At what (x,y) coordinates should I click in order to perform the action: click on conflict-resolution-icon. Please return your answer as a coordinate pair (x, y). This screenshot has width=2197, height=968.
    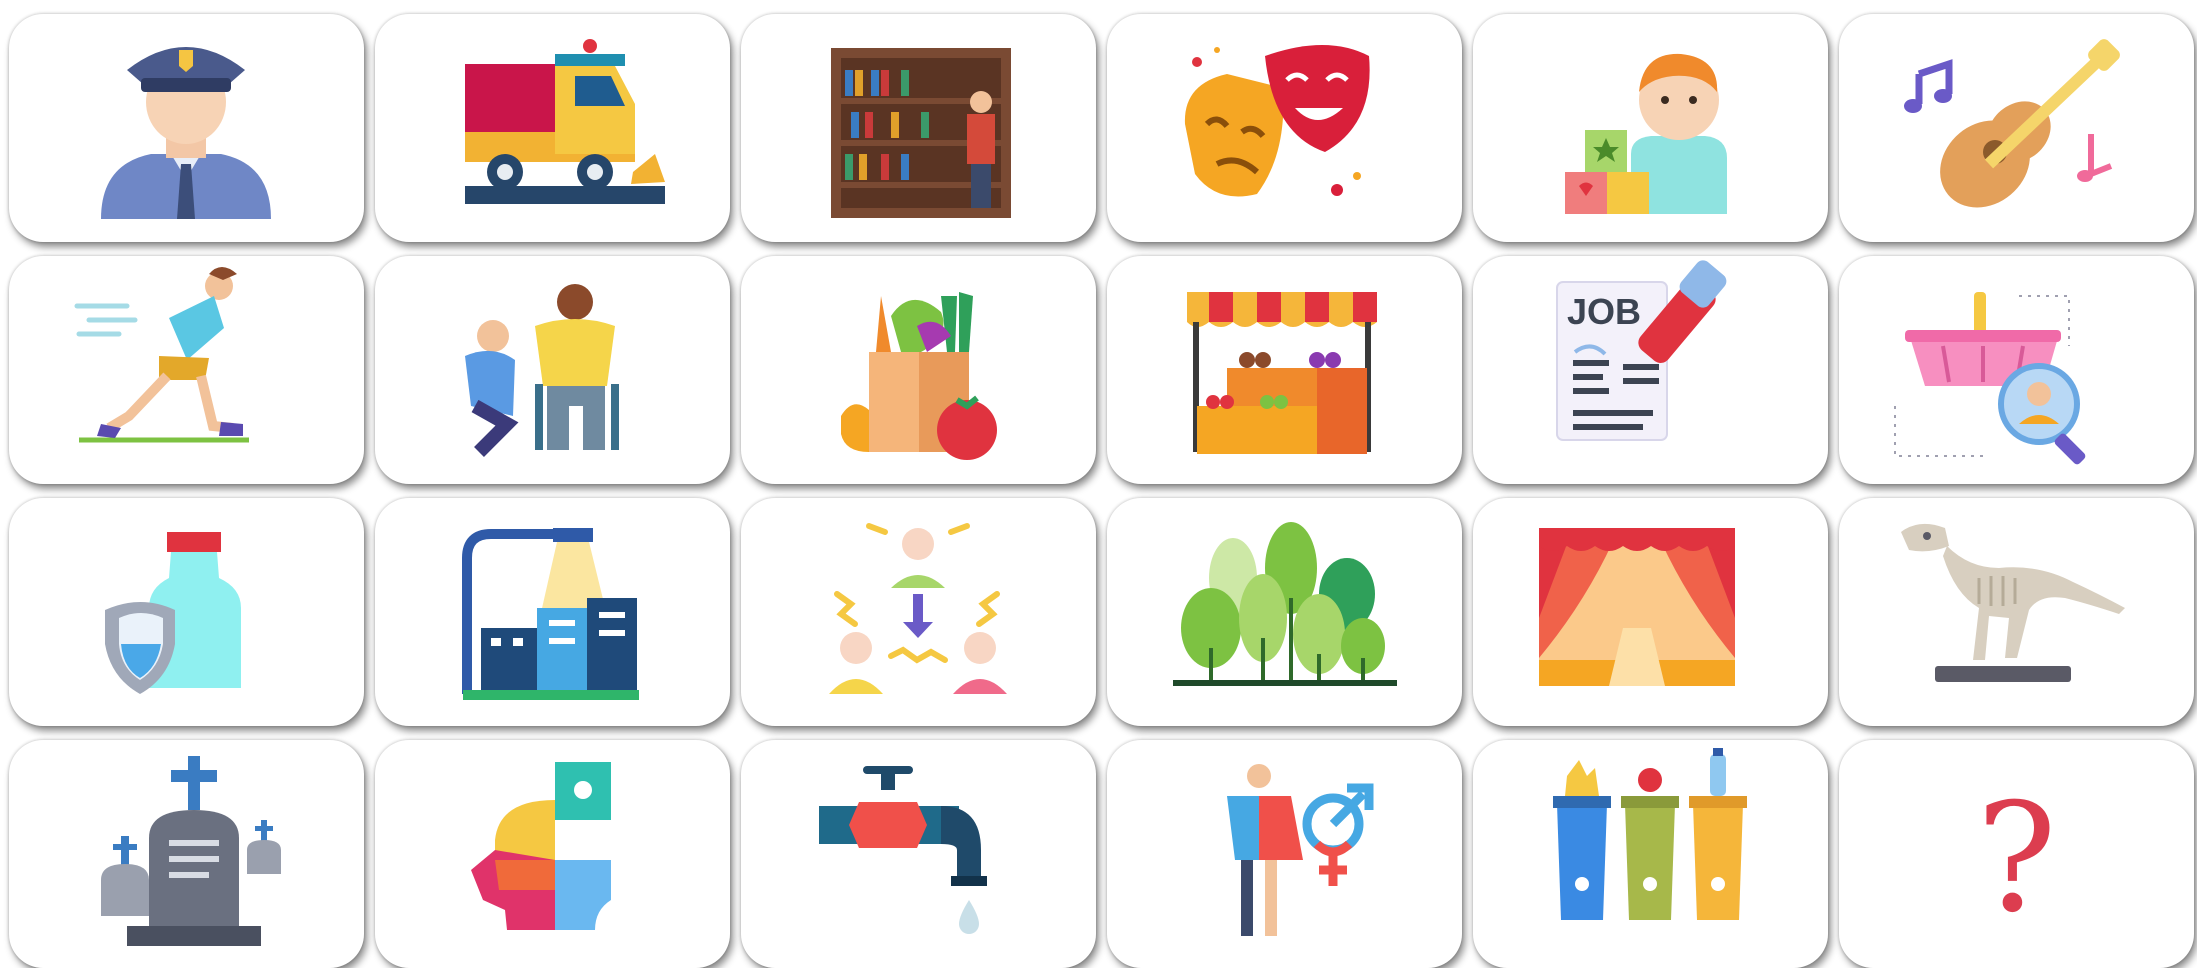
    Looking at the image, I should click on (918, 608).